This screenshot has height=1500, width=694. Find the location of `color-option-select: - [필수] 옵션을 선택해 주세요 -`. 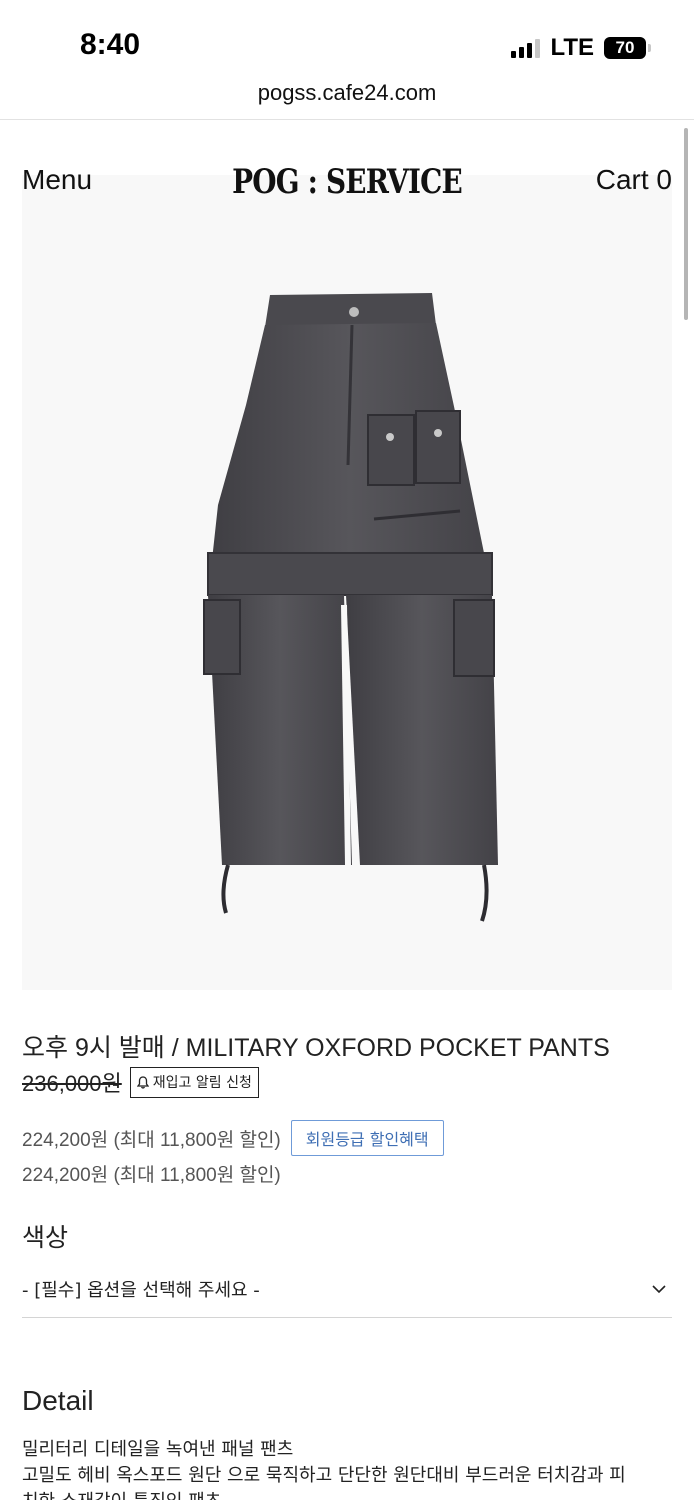

color-option-select: - [필수] 옵션을 선택해 주세요 - is located at coordinates (347, 1289).